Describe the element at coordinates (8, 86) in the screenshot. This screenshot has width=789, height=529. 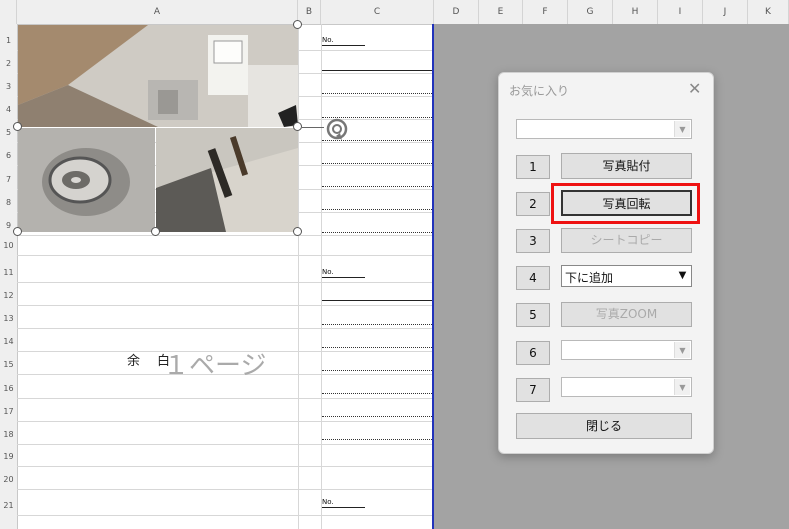
I see `row-number: 3` at that location.